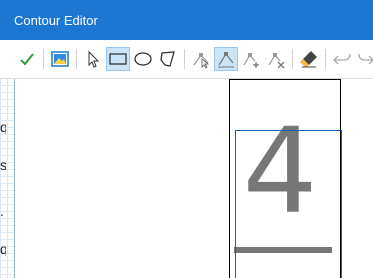 The image size is (373, 278). What do you see at coordinates (7, 178) in the screenshot?
I see `background-document-strip: q s . q` at bounding box center [7, 178].